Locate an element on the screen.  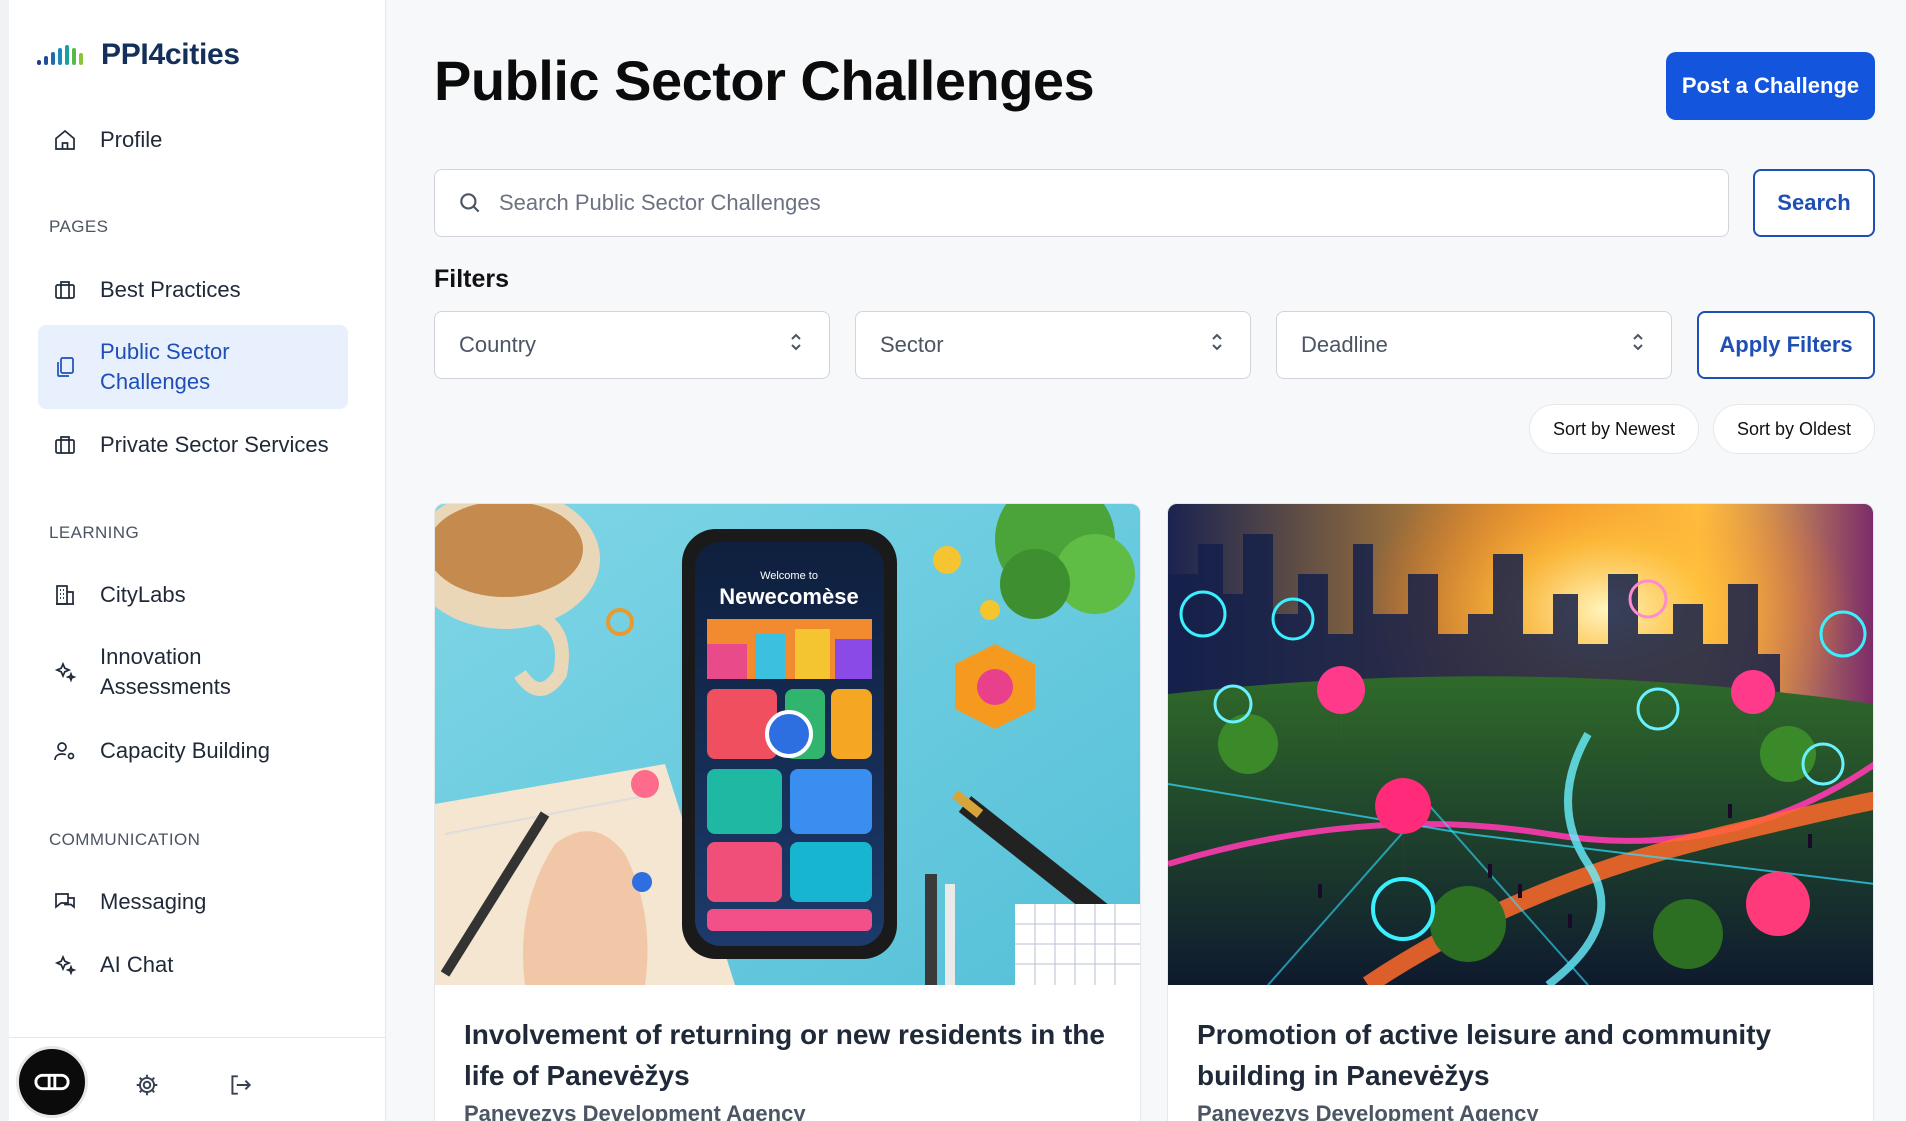
filters-heading: Filters is located at coordinates (472, 279).